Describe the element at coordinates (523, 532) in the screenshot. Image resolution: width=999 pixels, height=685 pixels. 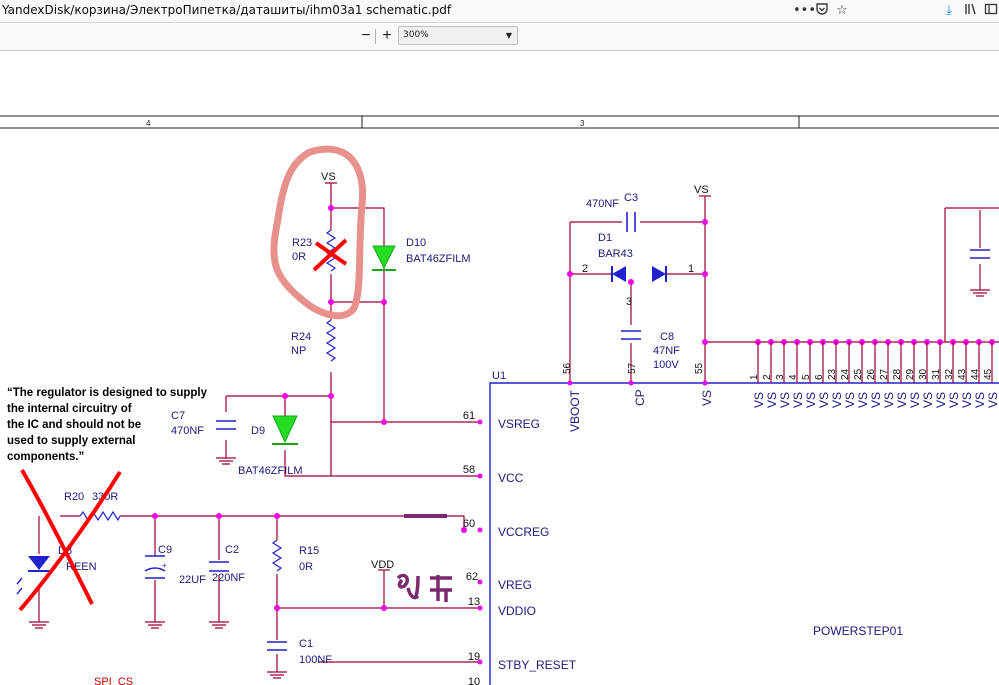
I see `pin-name-vccreg: VCCREG` at that location.